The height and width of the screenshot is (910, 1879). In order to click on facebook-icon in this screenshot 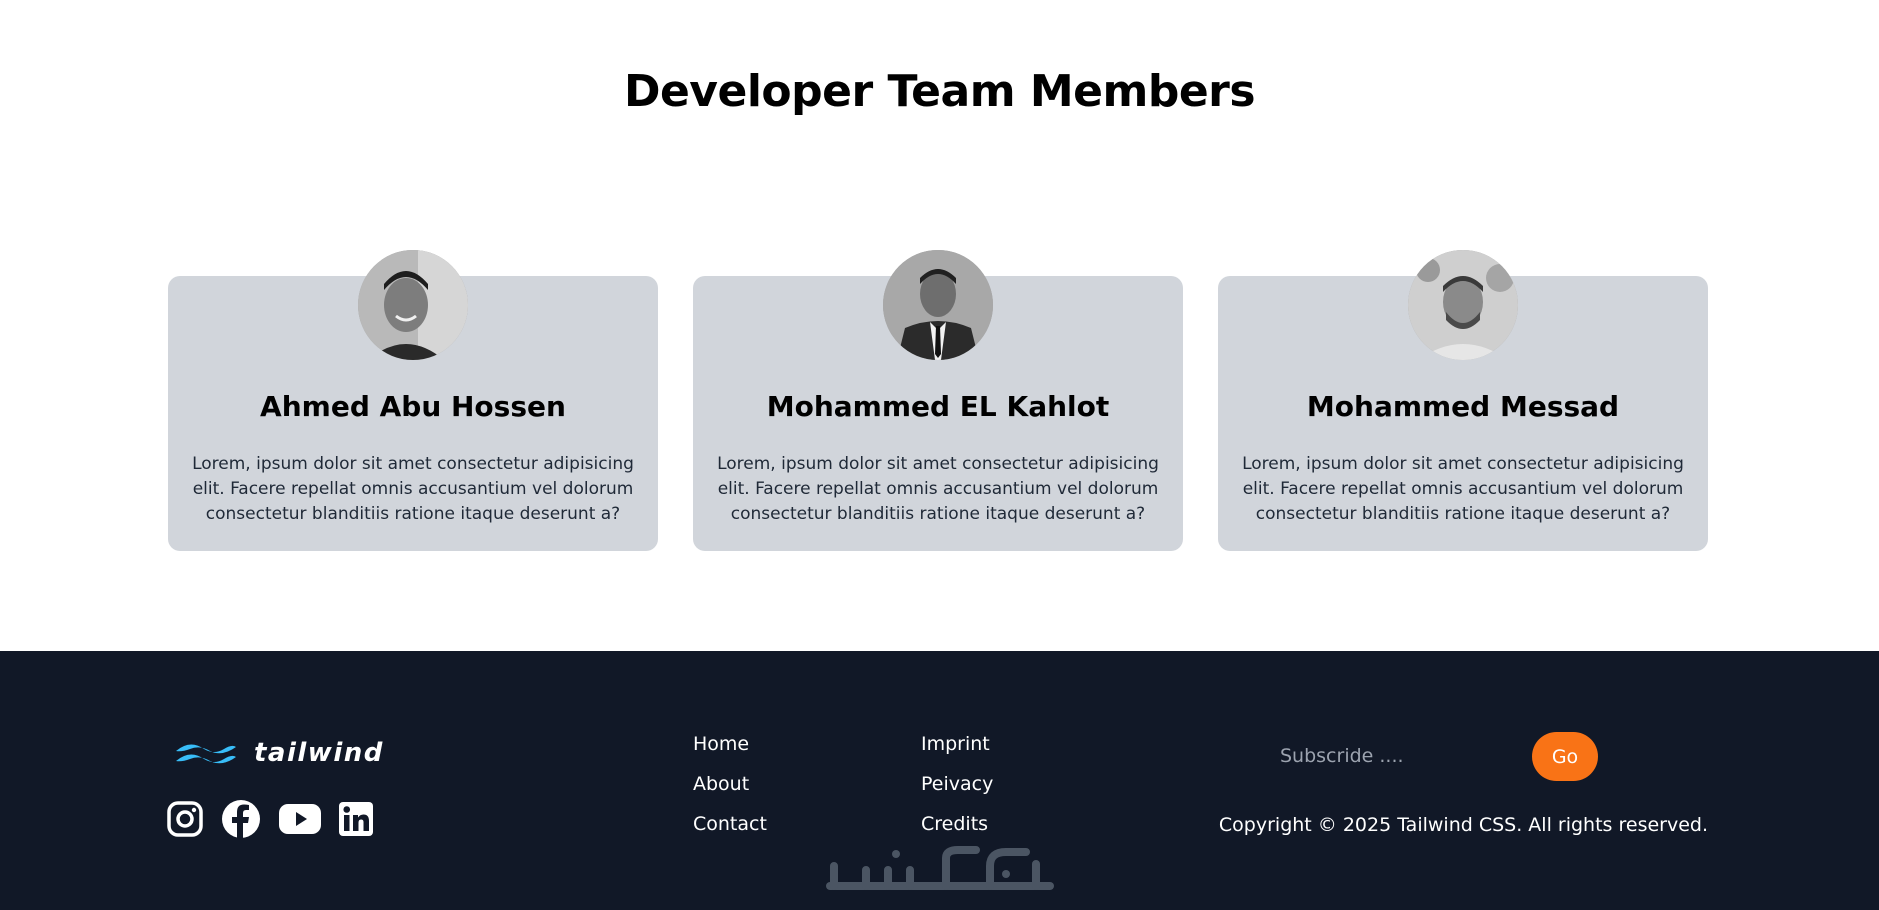, I will do `click(241, 819)`.